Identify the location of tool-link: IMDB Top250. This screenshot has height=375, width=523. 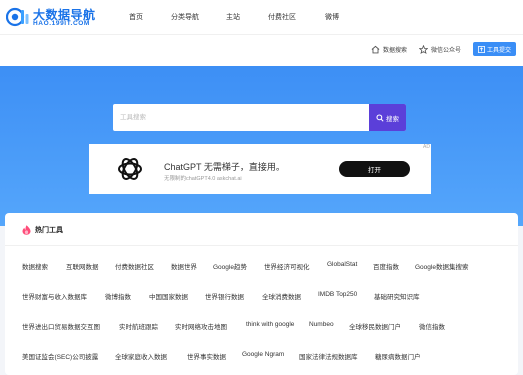
(337, 294).